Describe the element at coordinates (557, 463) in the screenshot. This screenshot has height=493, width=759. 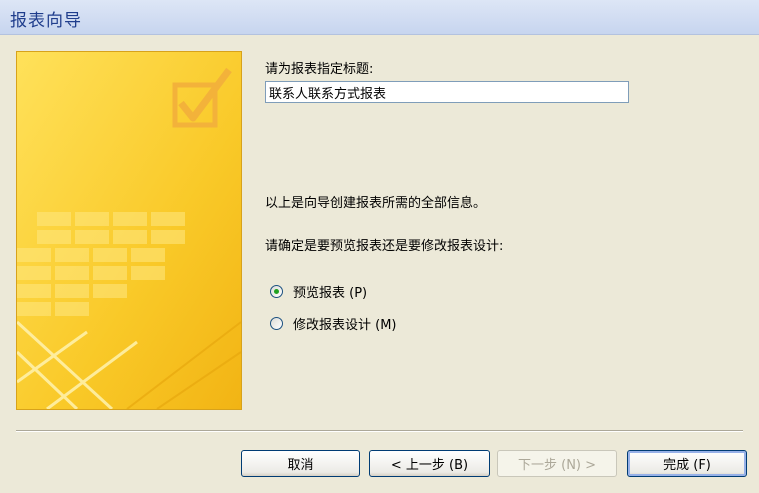
I see `next-button: 下一步 (N) >` at that location.